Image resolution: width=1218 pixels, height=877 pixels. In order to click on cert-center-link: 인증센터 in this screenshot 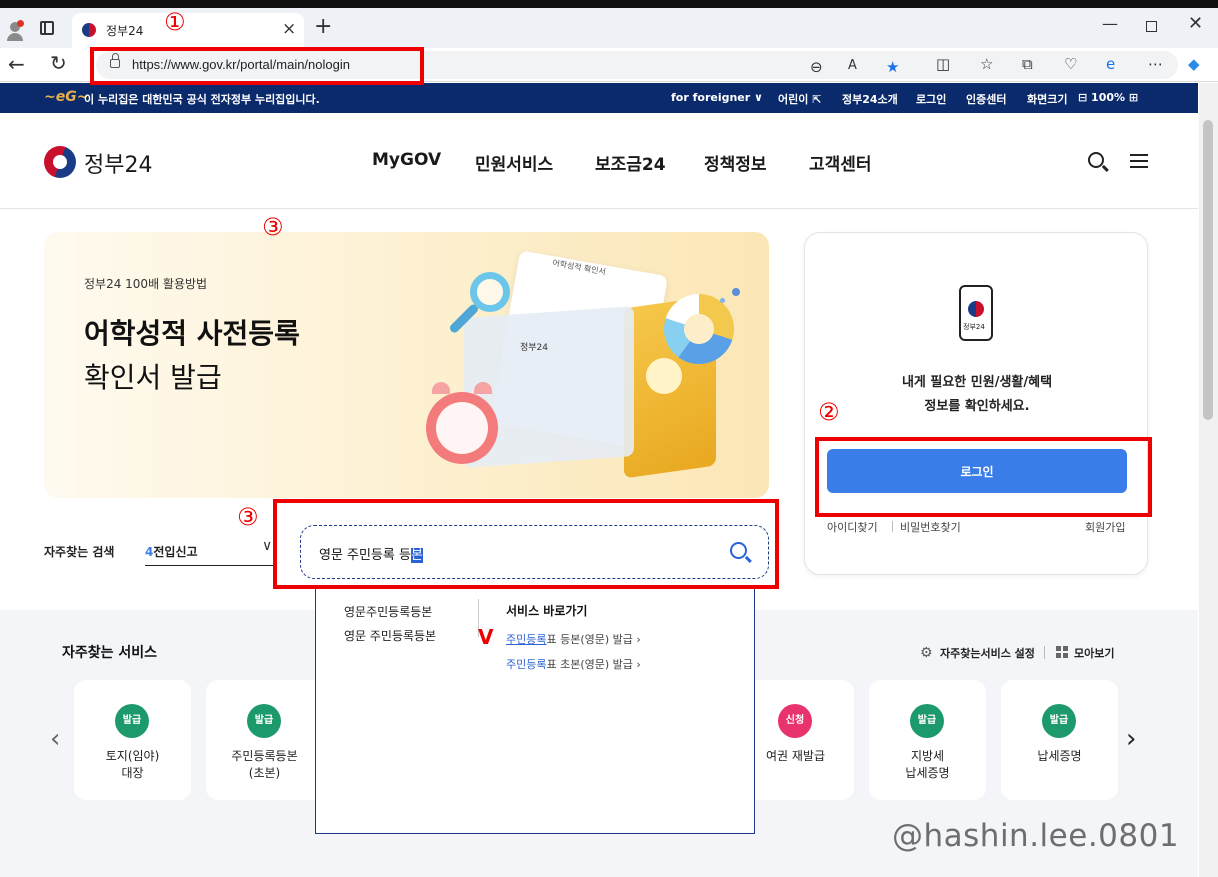, I will do `click(986, 99)`.